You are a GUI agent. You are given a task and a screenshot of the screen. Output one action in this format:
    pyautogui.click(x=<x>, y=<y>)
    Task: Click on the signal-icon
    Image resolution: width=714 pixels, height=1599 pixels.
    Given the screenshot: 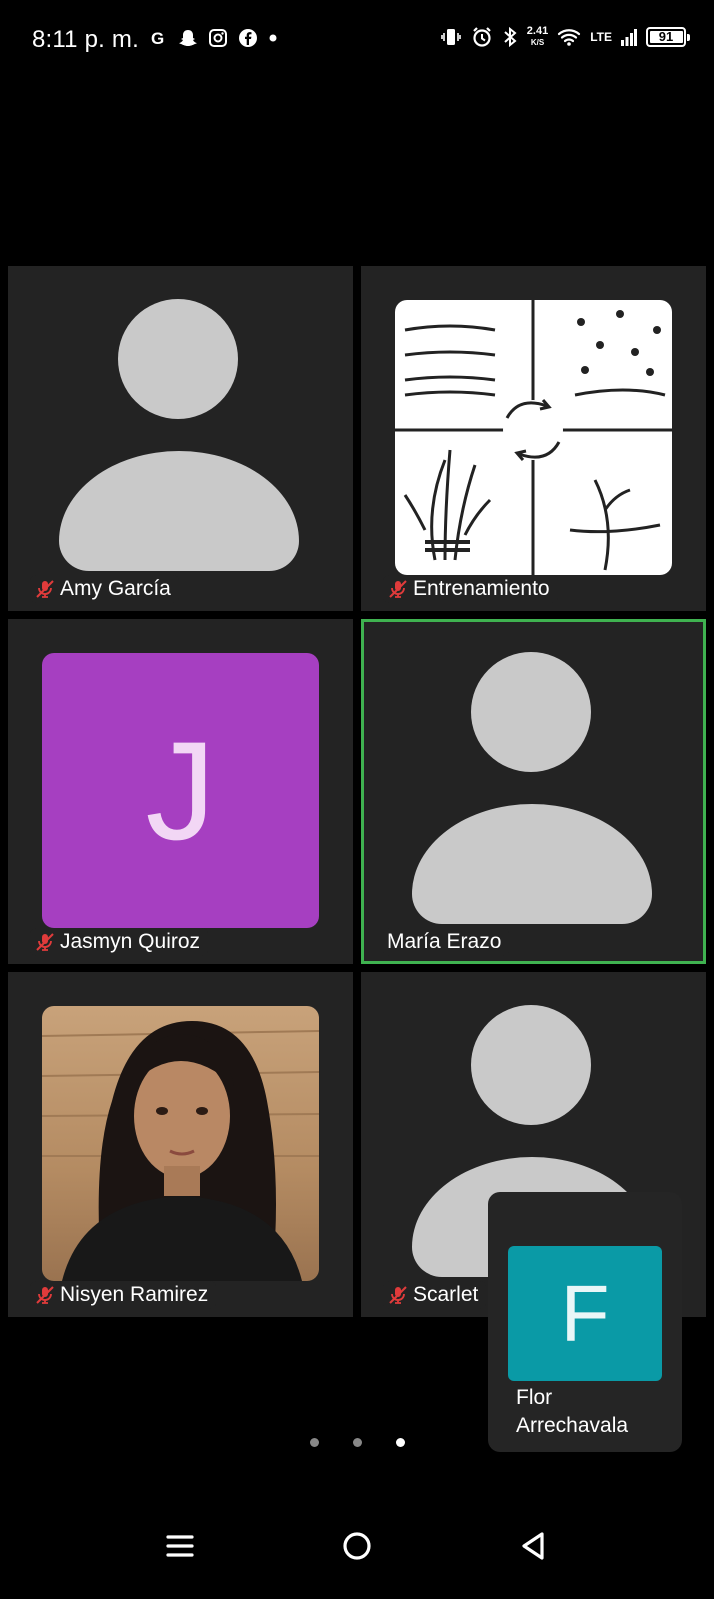 What is the action you would take?
    pyautogui.click(x=629, y=37)
    